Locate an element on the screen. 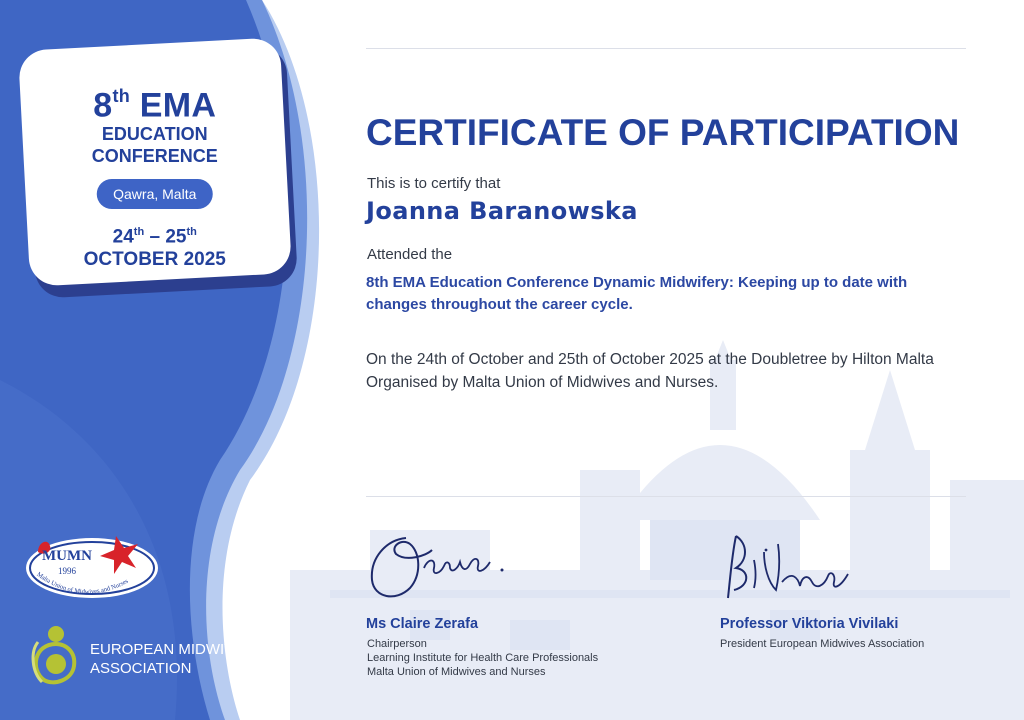  mumn-year: 1996 is located at coordinates (67, 571).